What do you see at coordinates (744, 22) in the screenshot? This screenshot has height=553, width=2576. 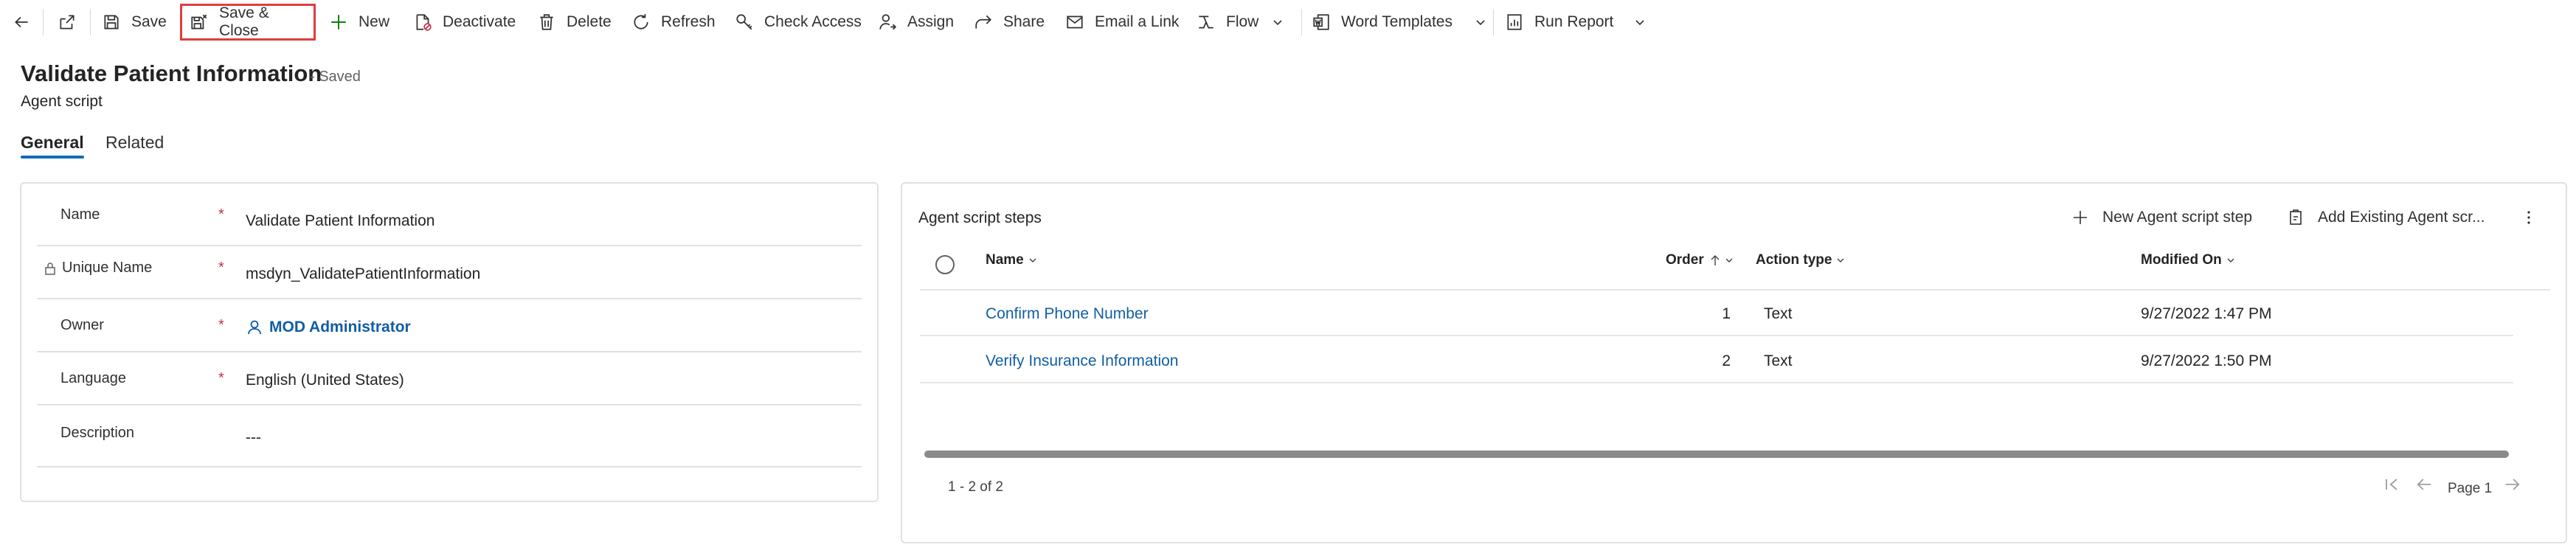 I see `key-icon` at bounding box center [744, 22].